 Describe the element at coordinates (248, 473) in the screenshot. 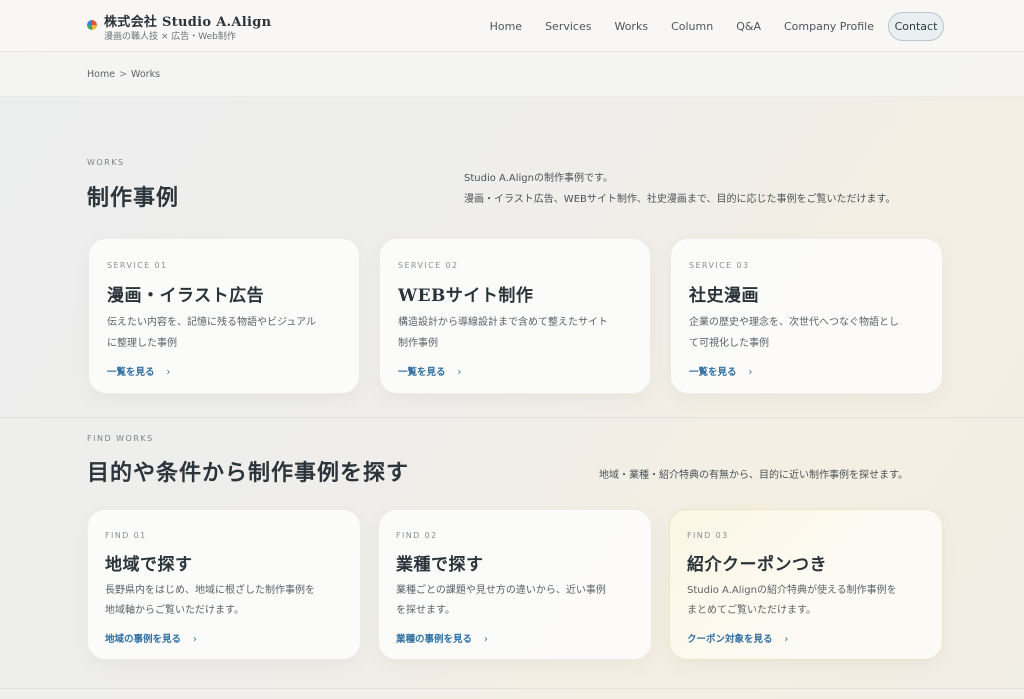

I see `find-title: 目的や条件から制作事例を探す` at that location.